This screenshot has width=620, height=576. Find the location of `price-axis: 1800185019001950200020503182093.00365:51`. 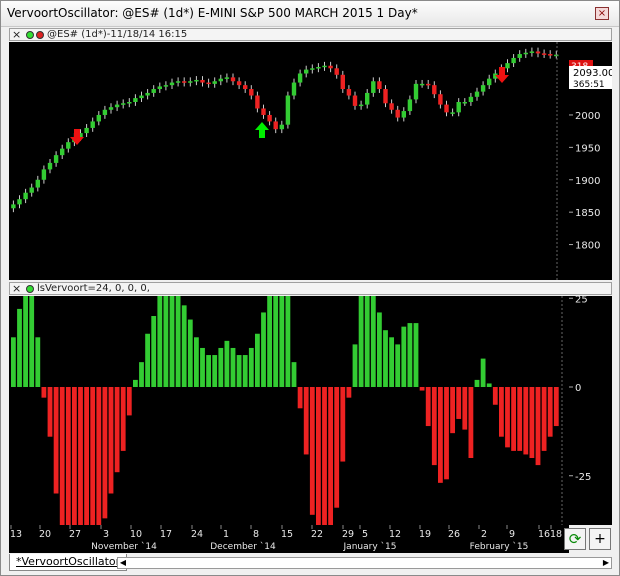

price-axis: 1800185019001950200020503182093.00365:51 is located at coordinates (591, 161).